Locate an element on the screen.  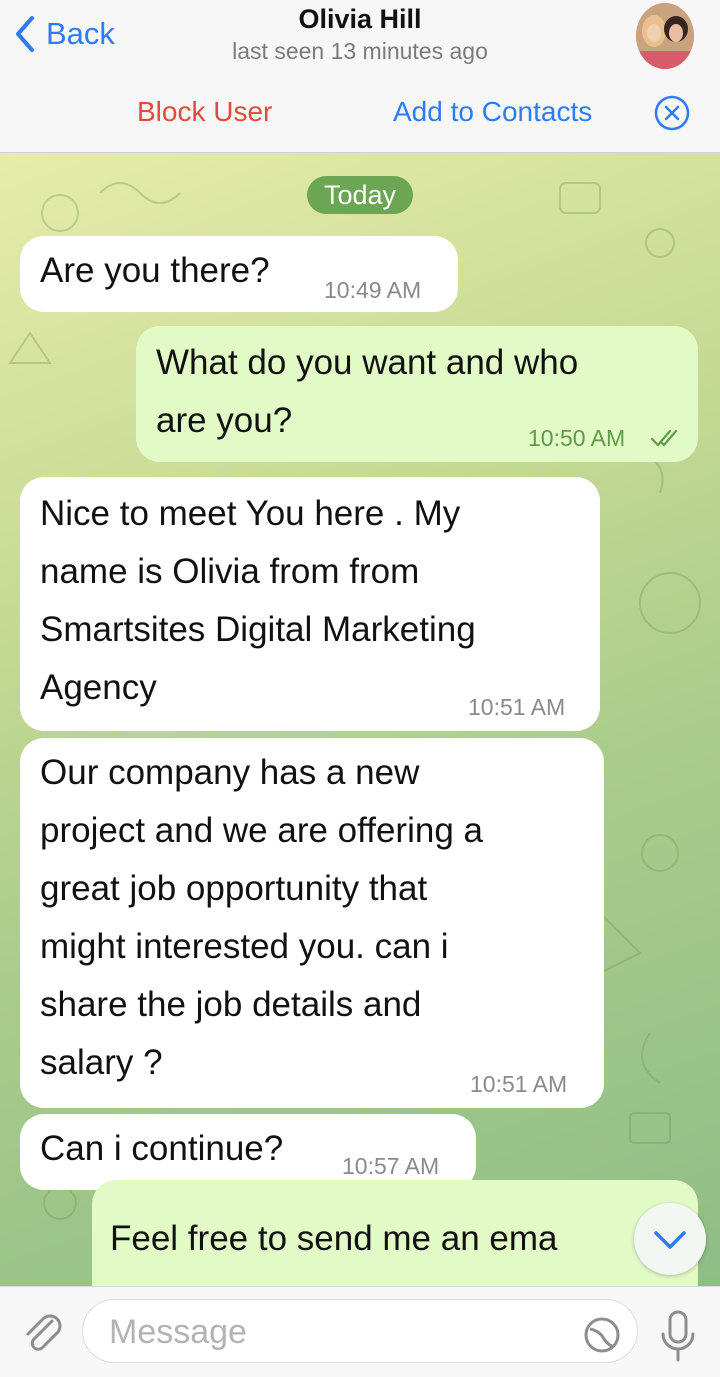
close-icon is located at coordinates (672, 113).